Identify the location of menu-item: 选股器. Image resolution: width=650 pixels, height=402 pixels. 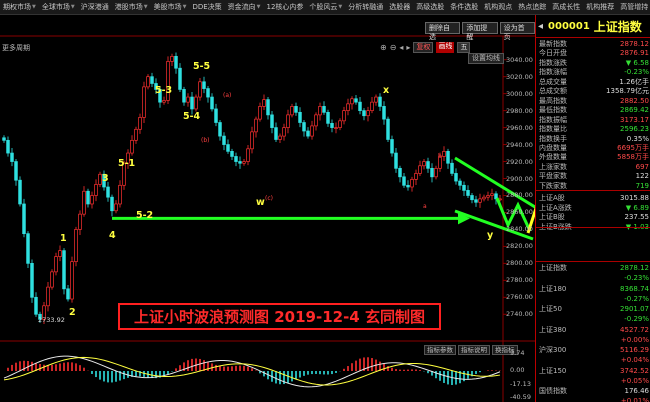
(399, 7).